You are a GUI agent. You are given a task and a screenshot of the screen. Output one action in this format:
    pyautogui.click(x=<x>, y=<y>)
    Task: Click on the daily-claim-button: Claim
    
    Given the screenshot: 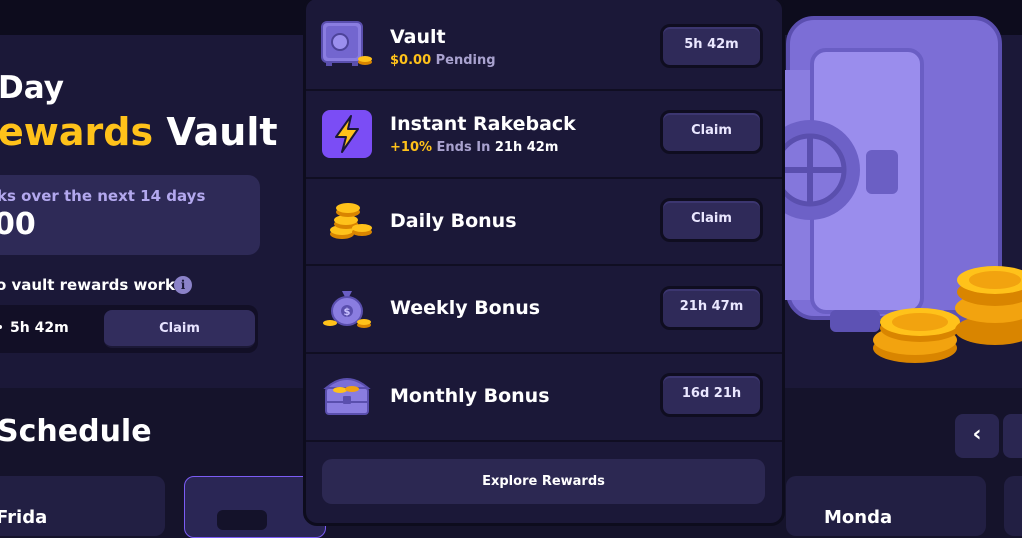 What is the action you would take?
    pyautogui.click(x=711, y=220)
    